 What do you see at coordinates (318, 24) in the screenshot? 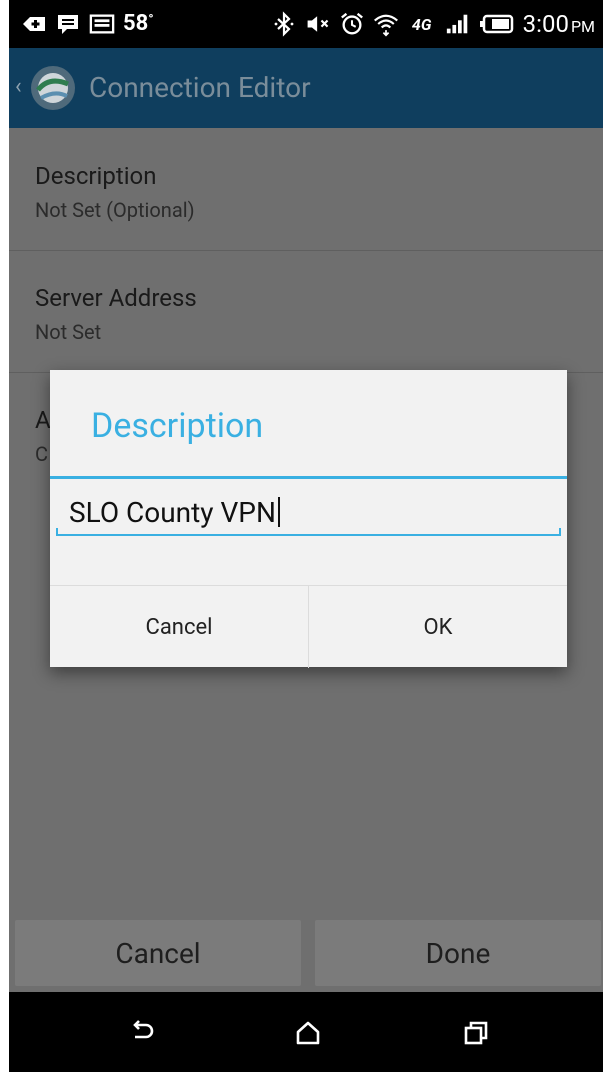
I see `mute-icon` at bounding box center [318, 24].